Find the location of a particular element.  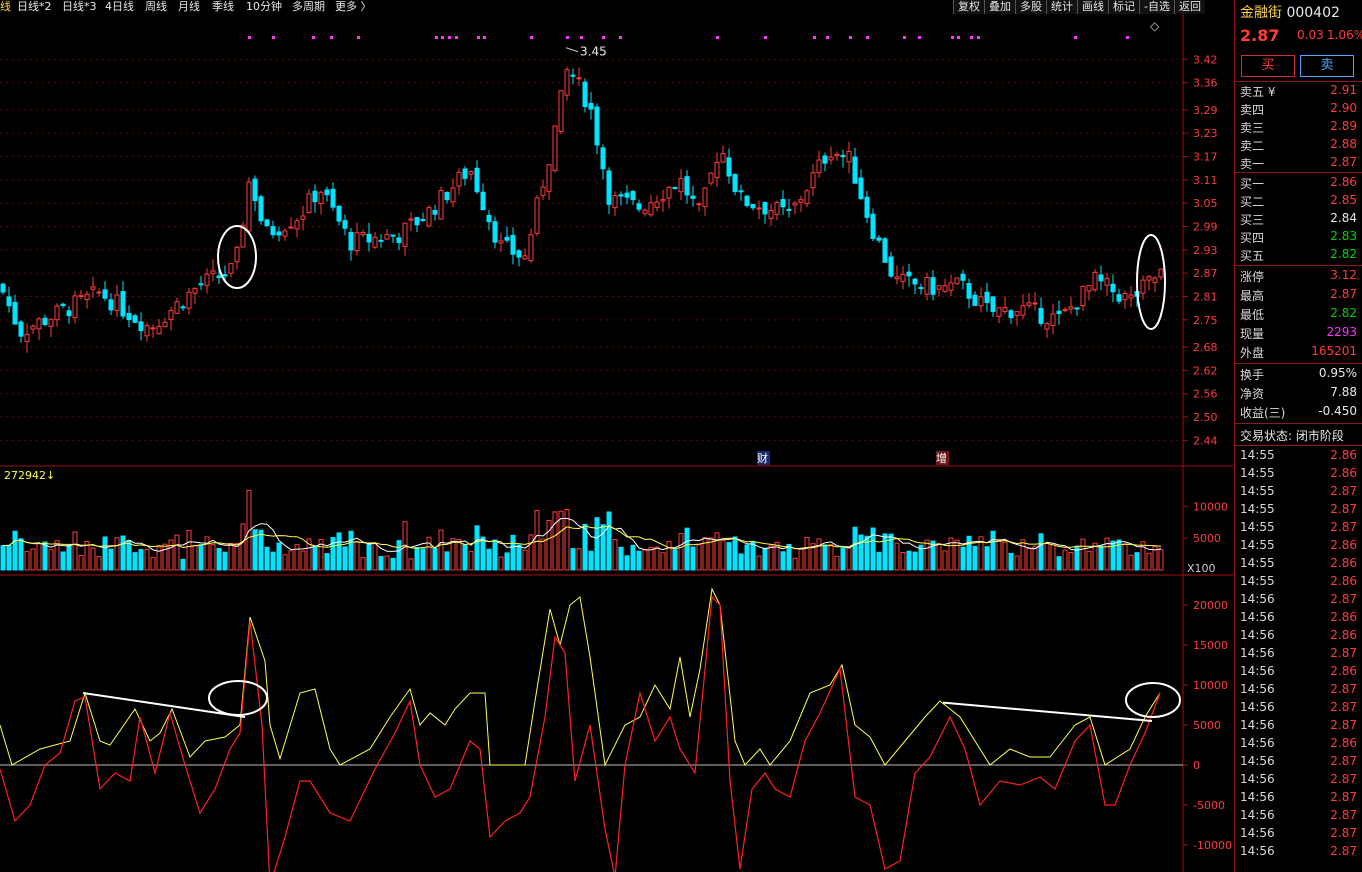

volume-label: 272942↓ is located at coordinates (29, 475).